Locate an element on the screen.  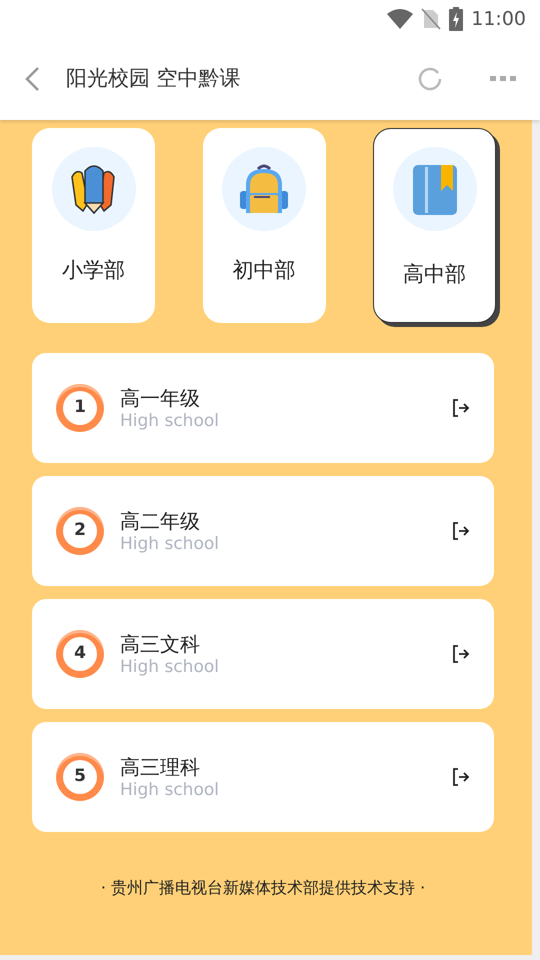
number-badge: 1 is located at coordinates (80, 408).